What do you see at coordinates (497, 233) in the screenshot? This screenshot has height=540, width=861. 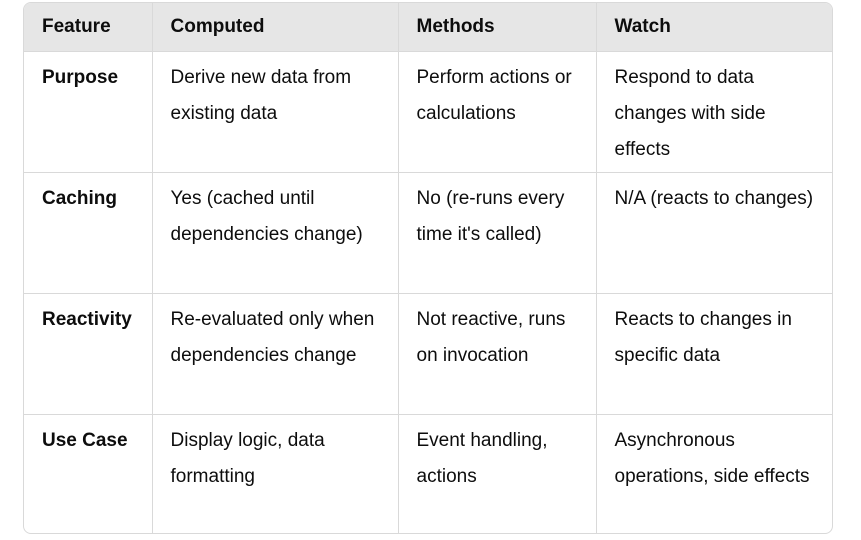 I see `methods-cell: No (re-runs every time it's called)` at bounding box center [497, 233].